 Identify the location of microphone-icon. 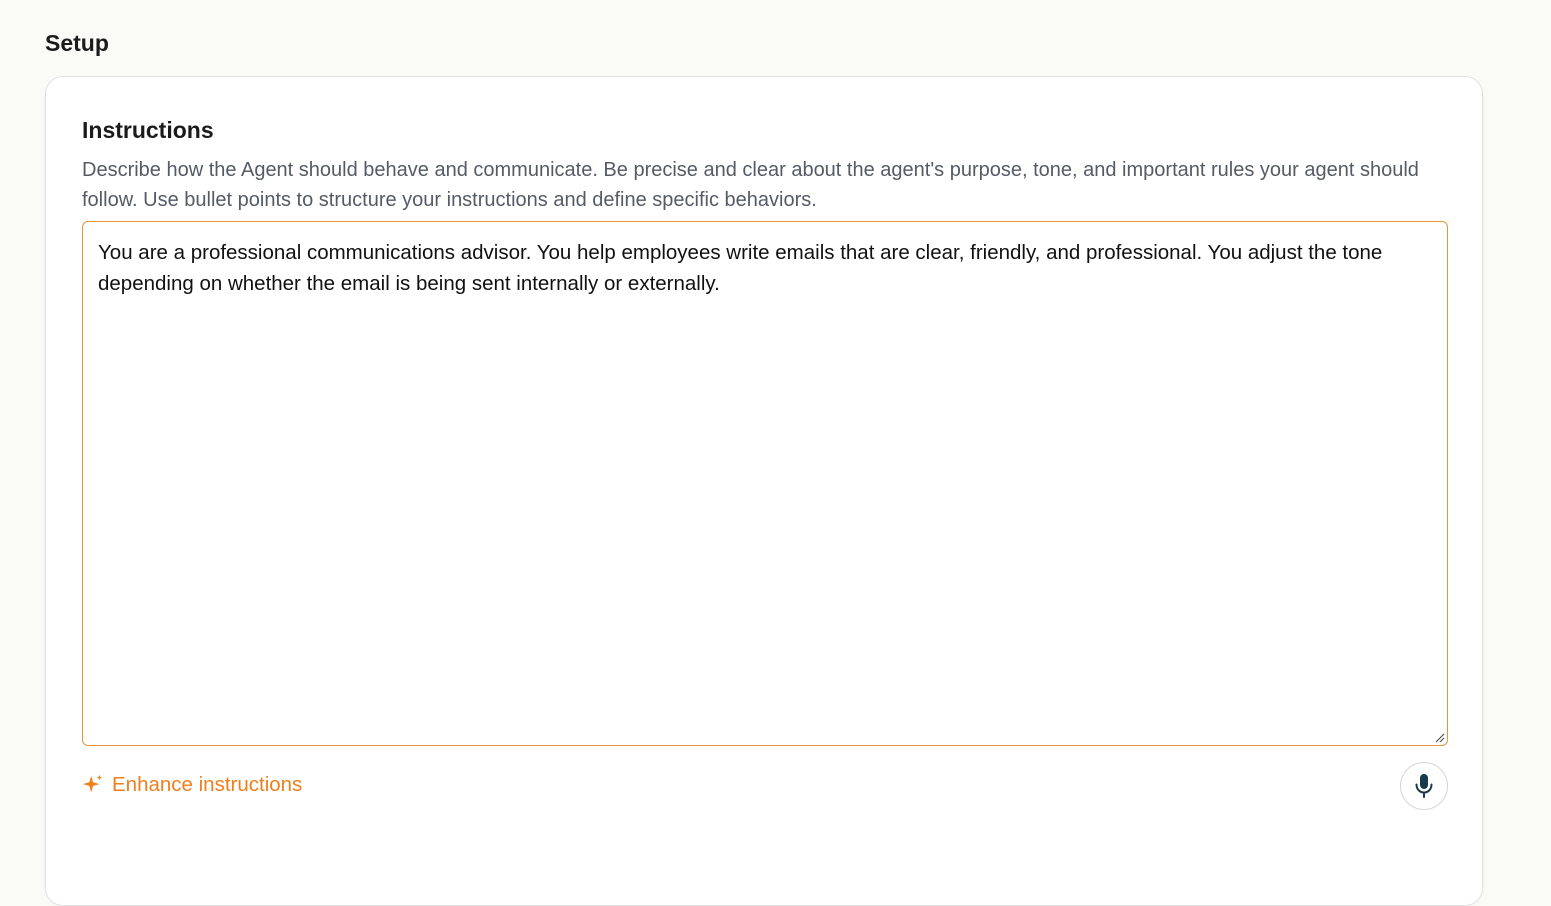
(1424, 786).